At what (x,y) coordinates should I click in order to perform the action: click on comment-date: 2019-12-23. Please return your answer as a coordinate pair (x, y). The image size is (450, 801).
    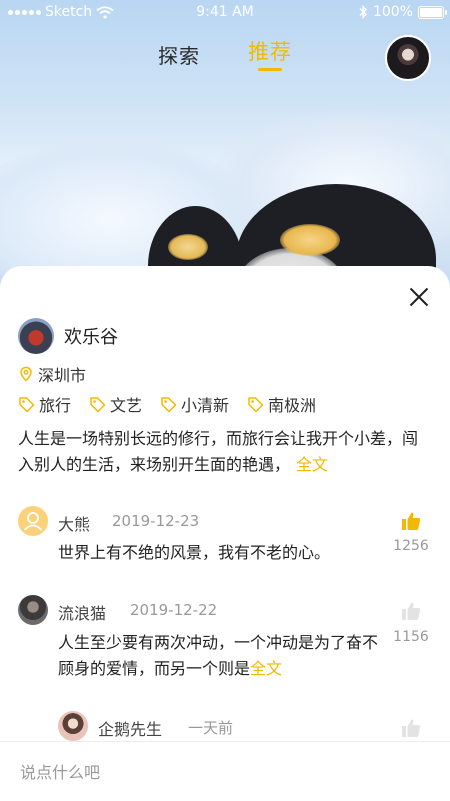
    Looking at the image, I should click on (156, 521).